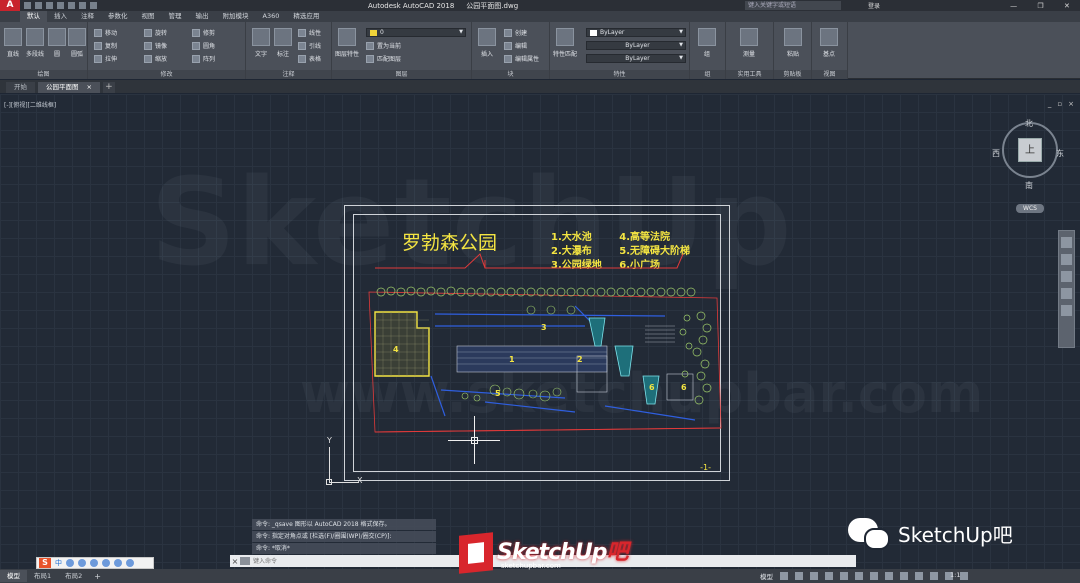  I want to click on move-button: 移动, so click(105, 32).